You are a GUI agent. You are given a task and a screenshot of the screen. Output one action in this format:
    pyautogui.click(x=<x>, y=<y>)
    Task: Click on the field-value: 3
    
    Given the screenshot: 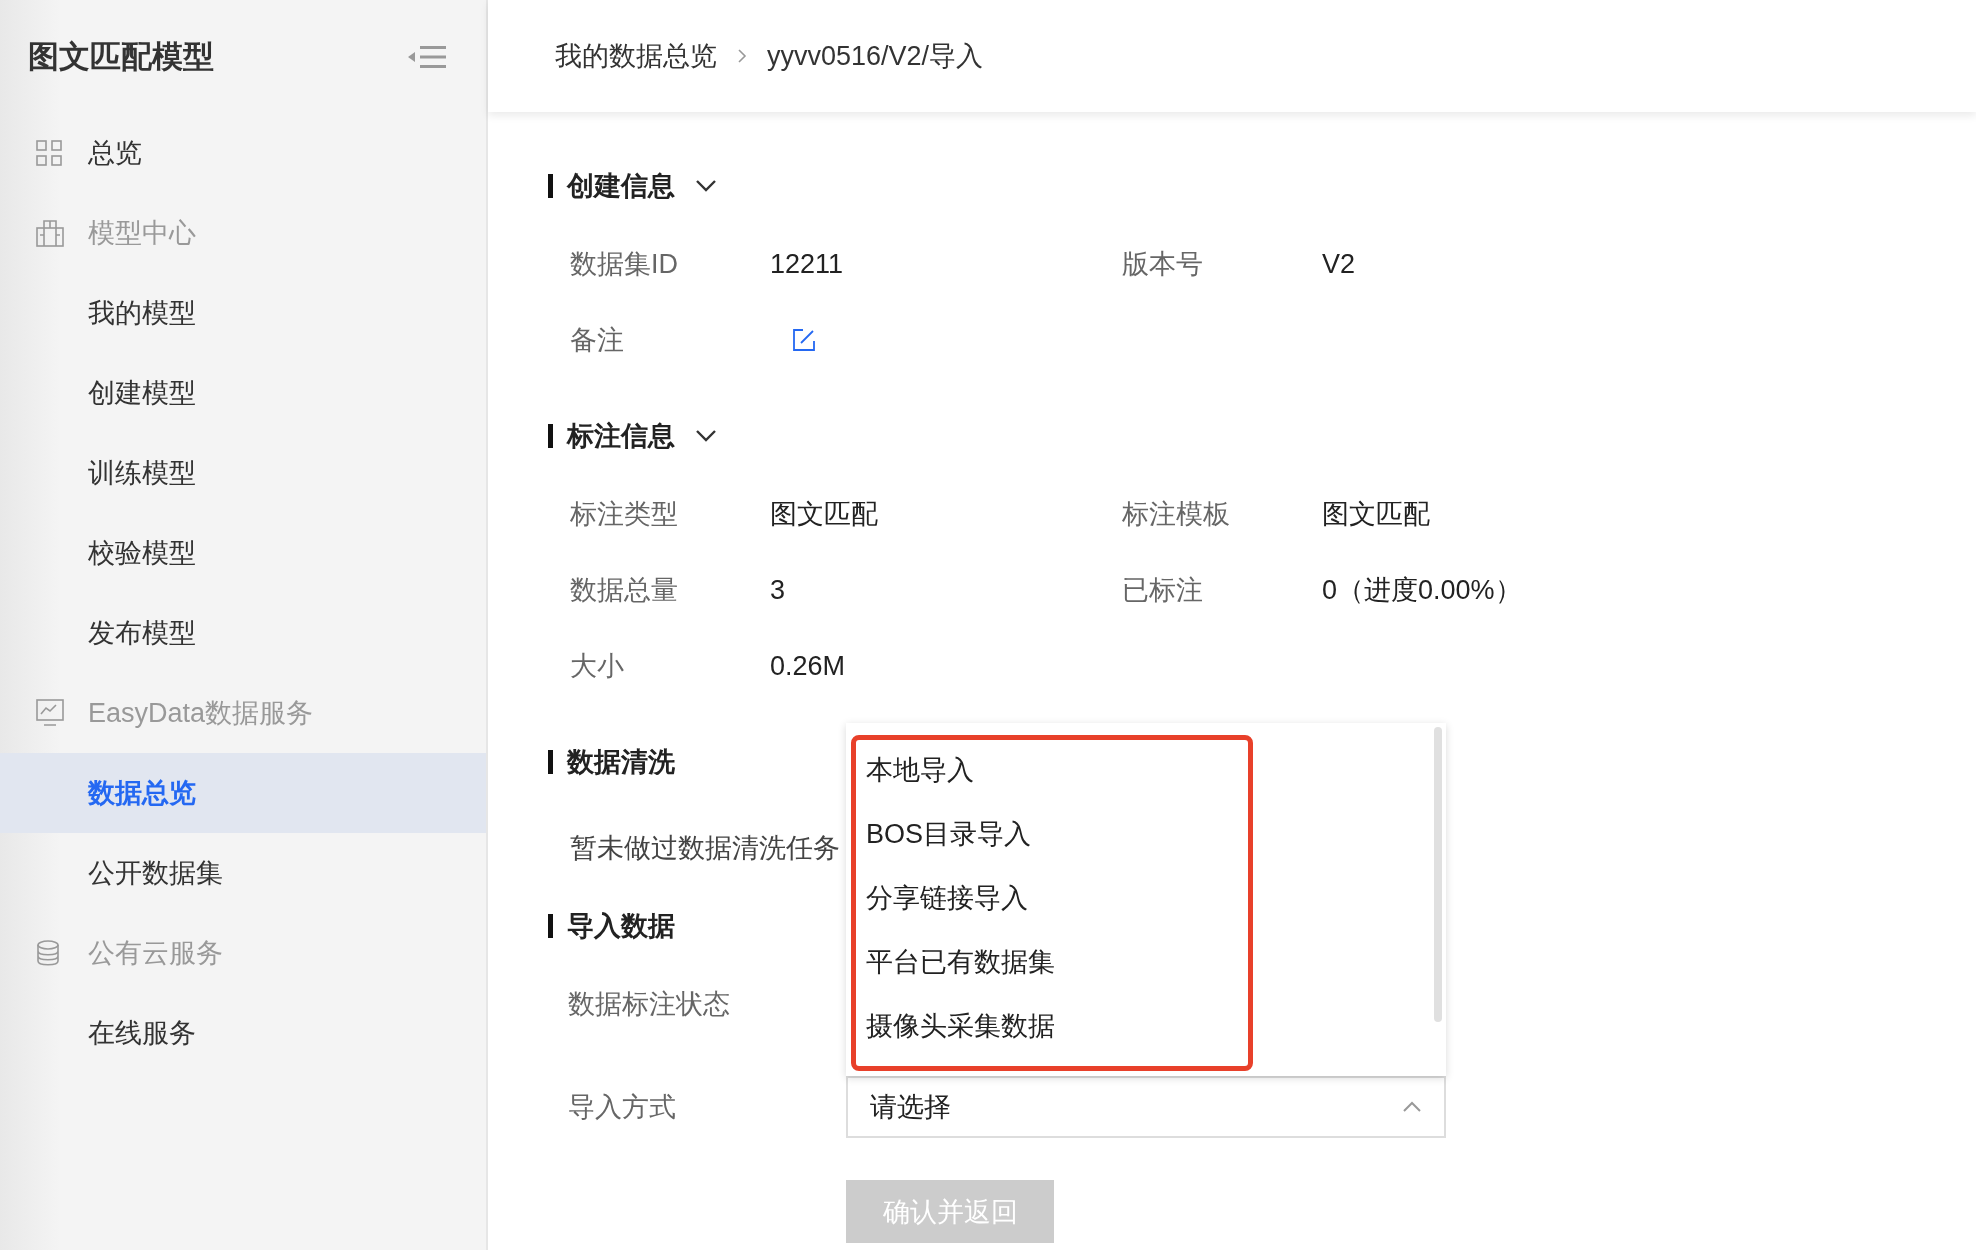 What is the action you would take?
    pyautogui.click(x=778, y=590)
    